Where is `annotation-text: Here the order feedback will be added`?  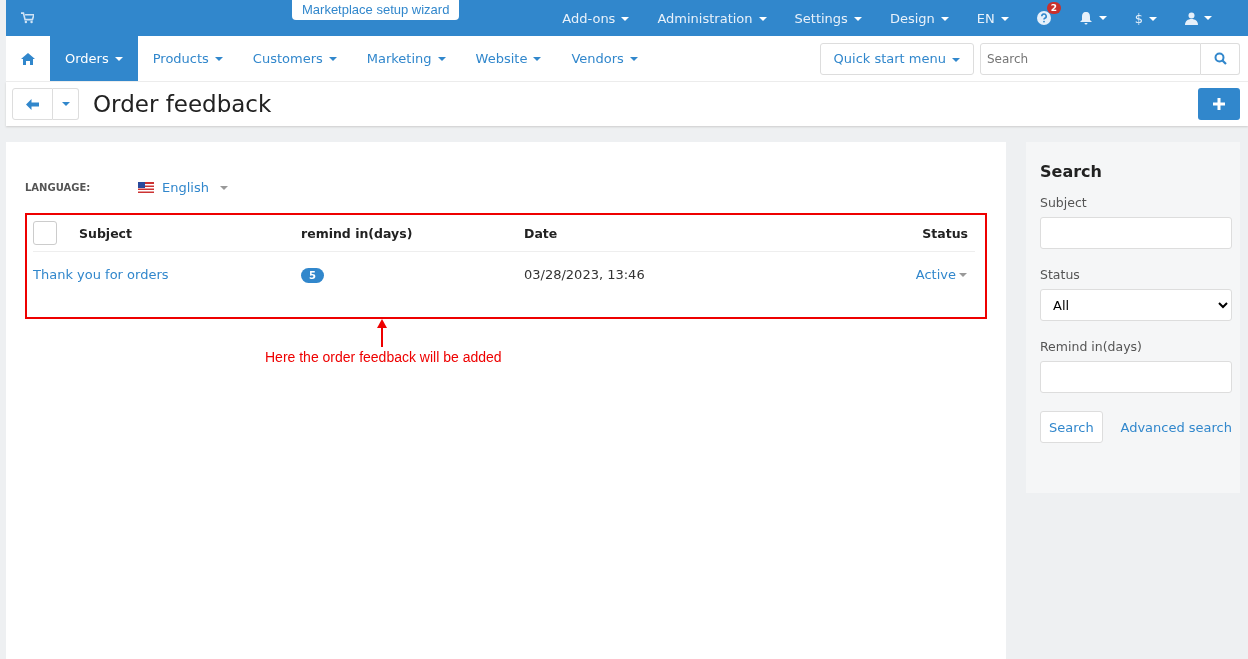
annotation-text: Here the order feedback will be added is located at coordinates (383, 357).